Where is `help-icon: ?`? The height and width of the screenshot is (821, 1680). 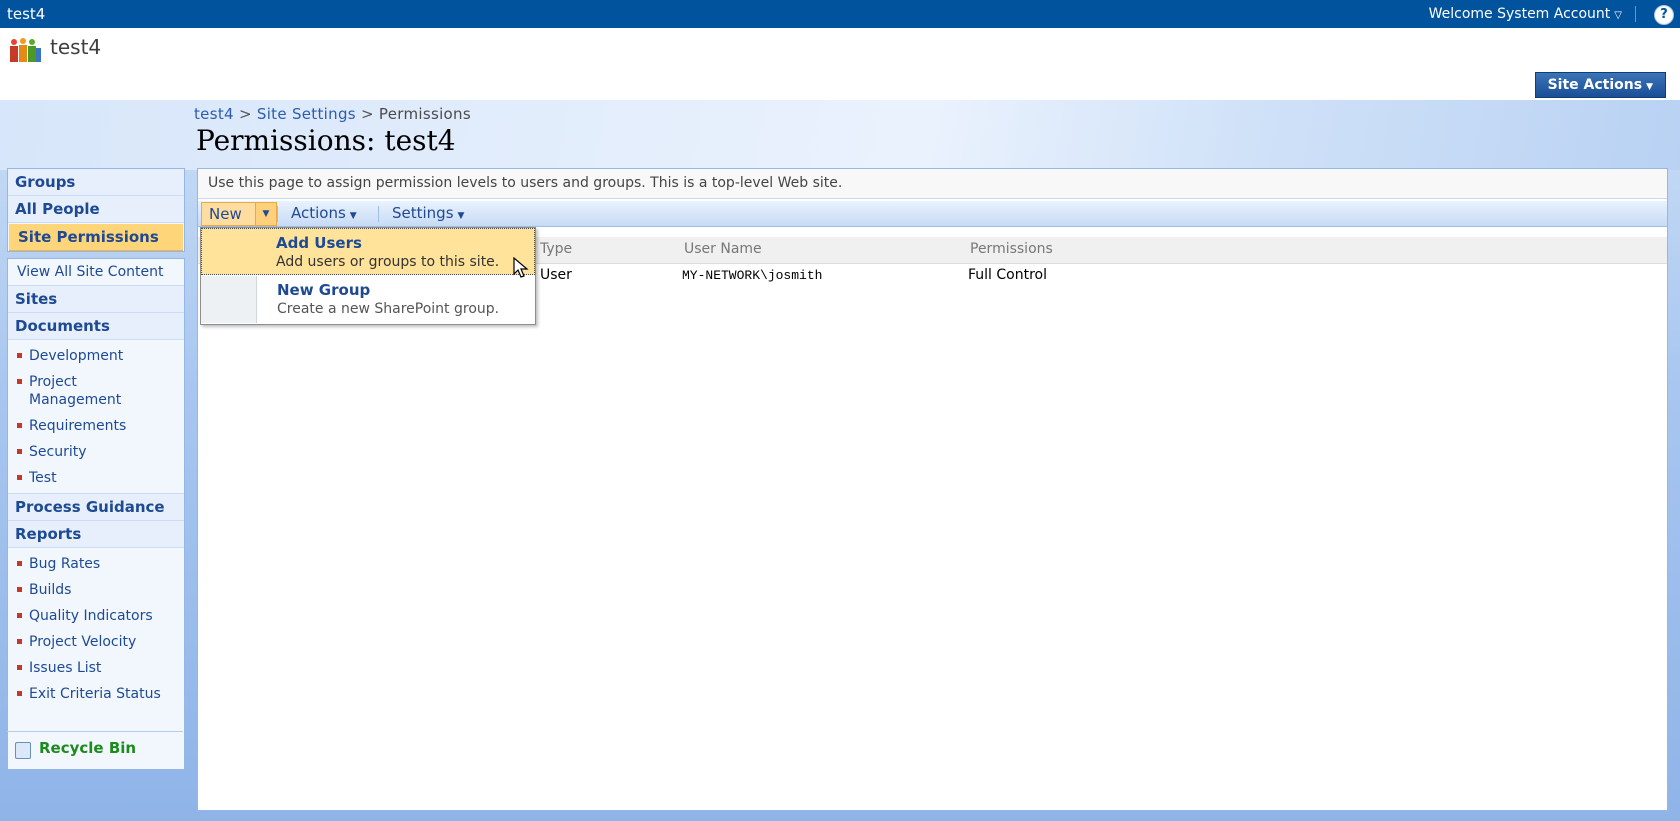
help-icon: ? is located at coordinates (1664, 15).